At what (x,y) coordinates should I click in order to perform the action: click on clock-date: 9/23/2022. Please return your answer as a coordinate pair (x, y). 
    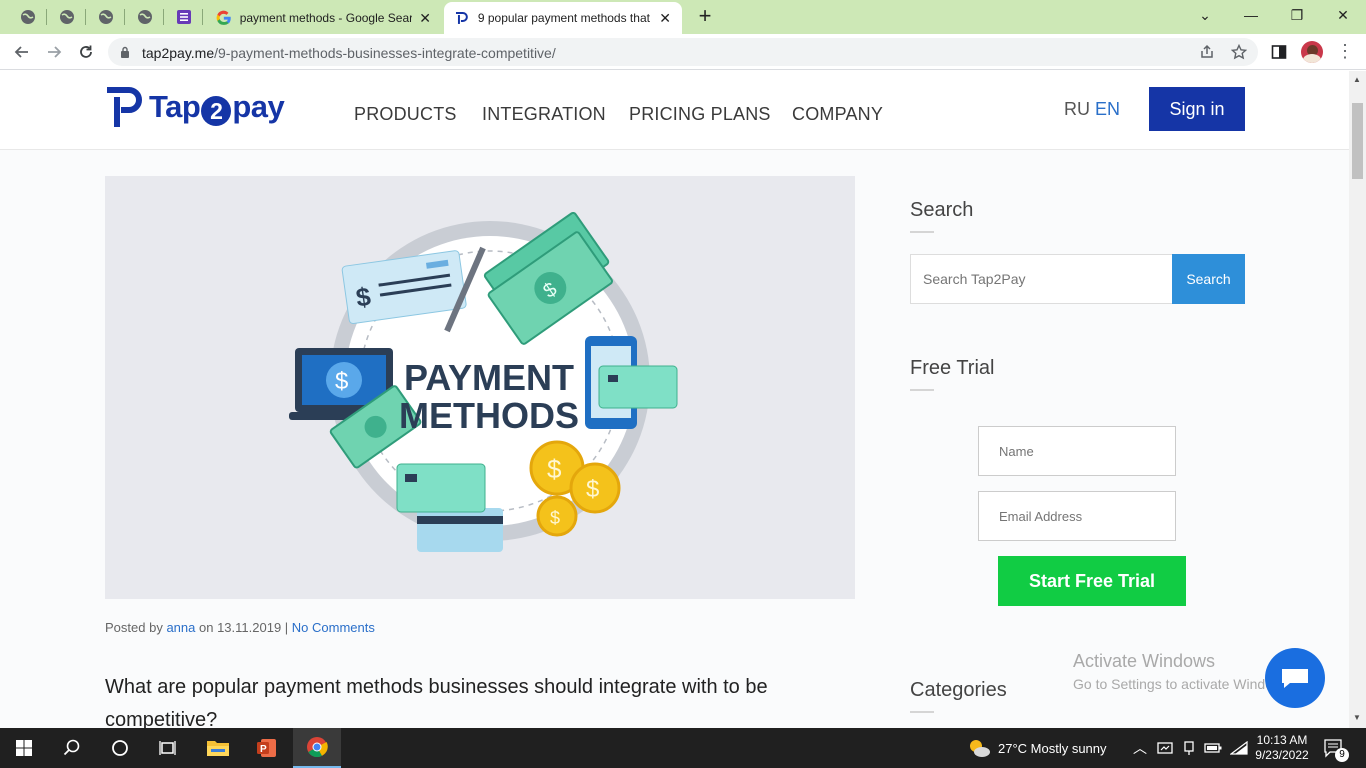
    Looking at the image, I should click on (1282, 755).